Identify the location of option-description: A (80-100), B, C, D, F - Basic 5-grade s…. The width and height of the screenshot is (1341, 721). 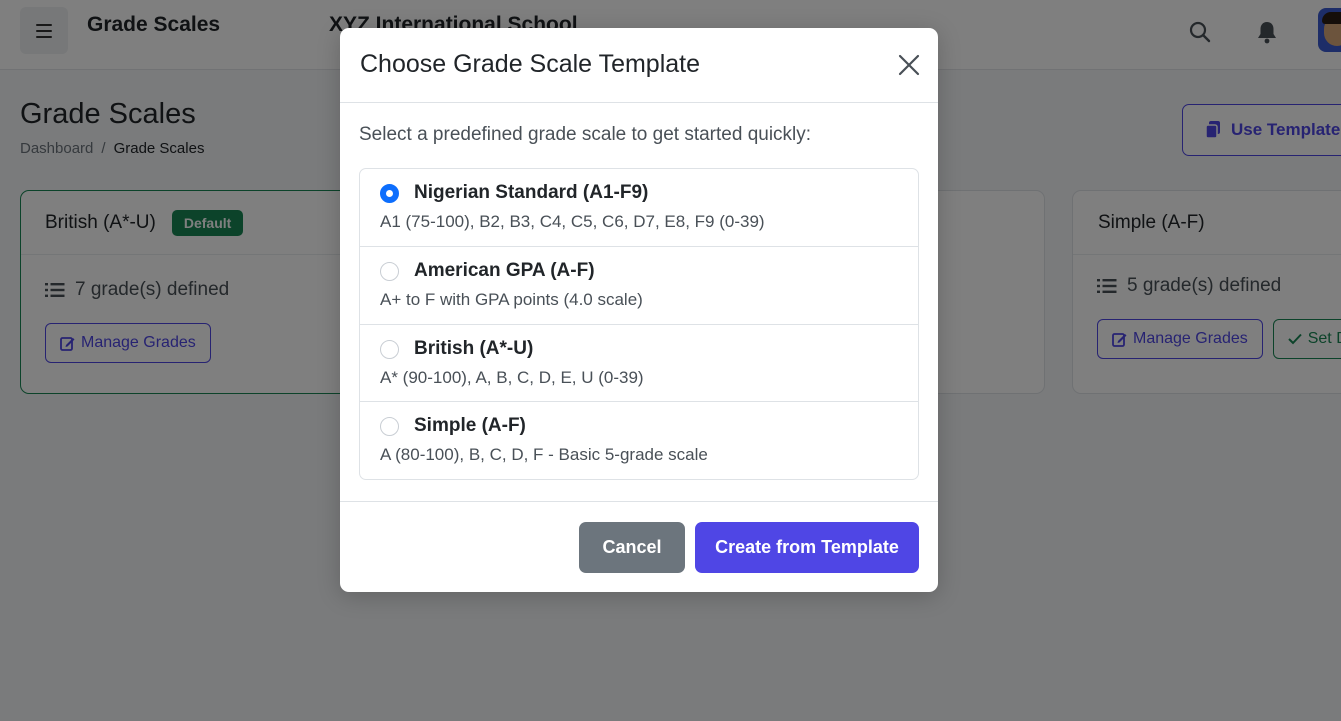
(544, 454).